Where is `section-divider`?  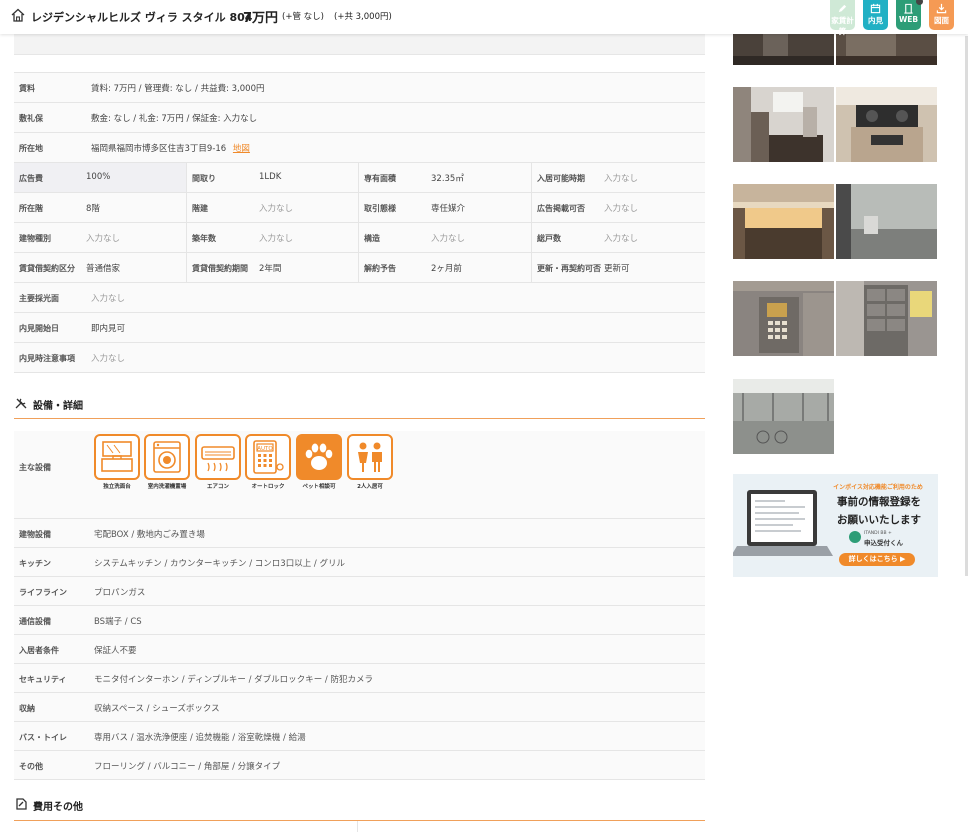
section-divider is located at coordinates (359, 820).